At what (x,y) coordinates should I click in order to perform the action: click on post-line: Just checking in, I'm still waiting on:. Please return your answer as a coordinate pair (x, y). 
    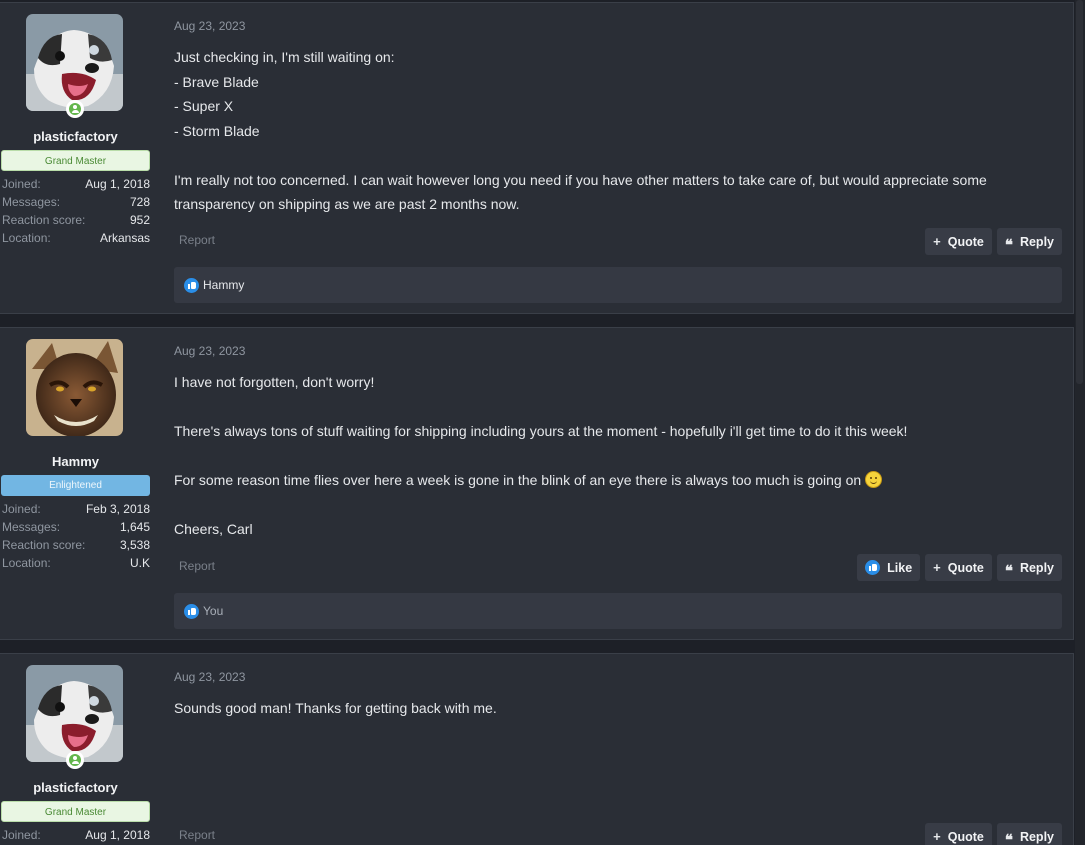
    Looking at the image, I should click on (284, 57).